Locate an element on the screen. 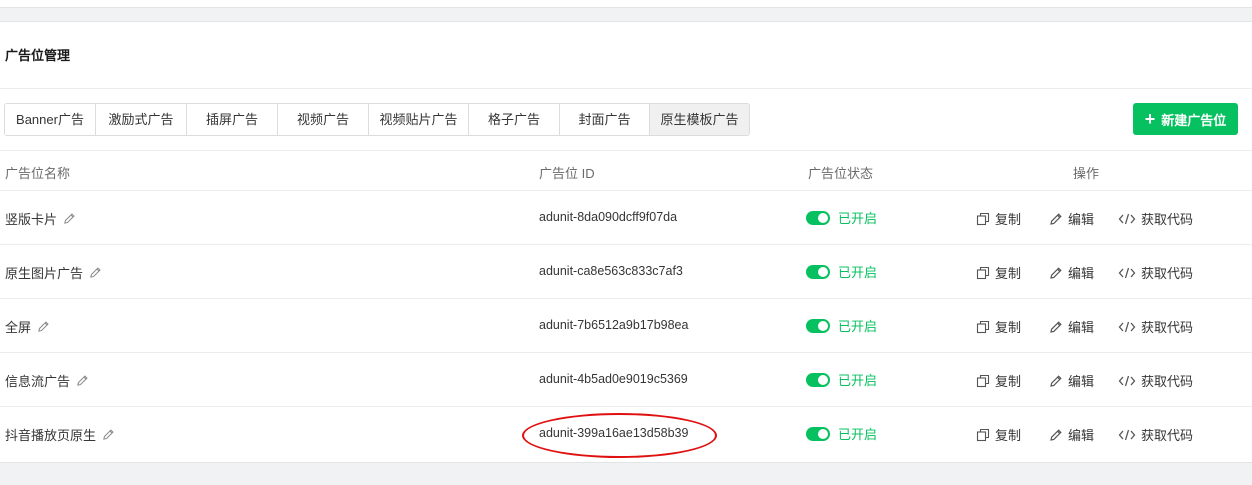  ad-unit-name-text: 全屏 is located at coordinates (18, 327).